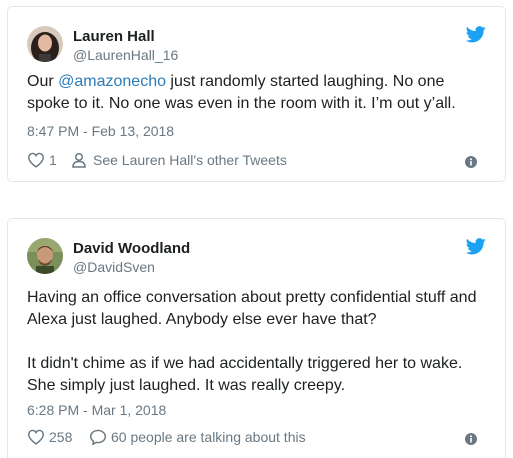 This screenshot has height=458, width=513. I want to click on like-button: 258, so click(49, 437).